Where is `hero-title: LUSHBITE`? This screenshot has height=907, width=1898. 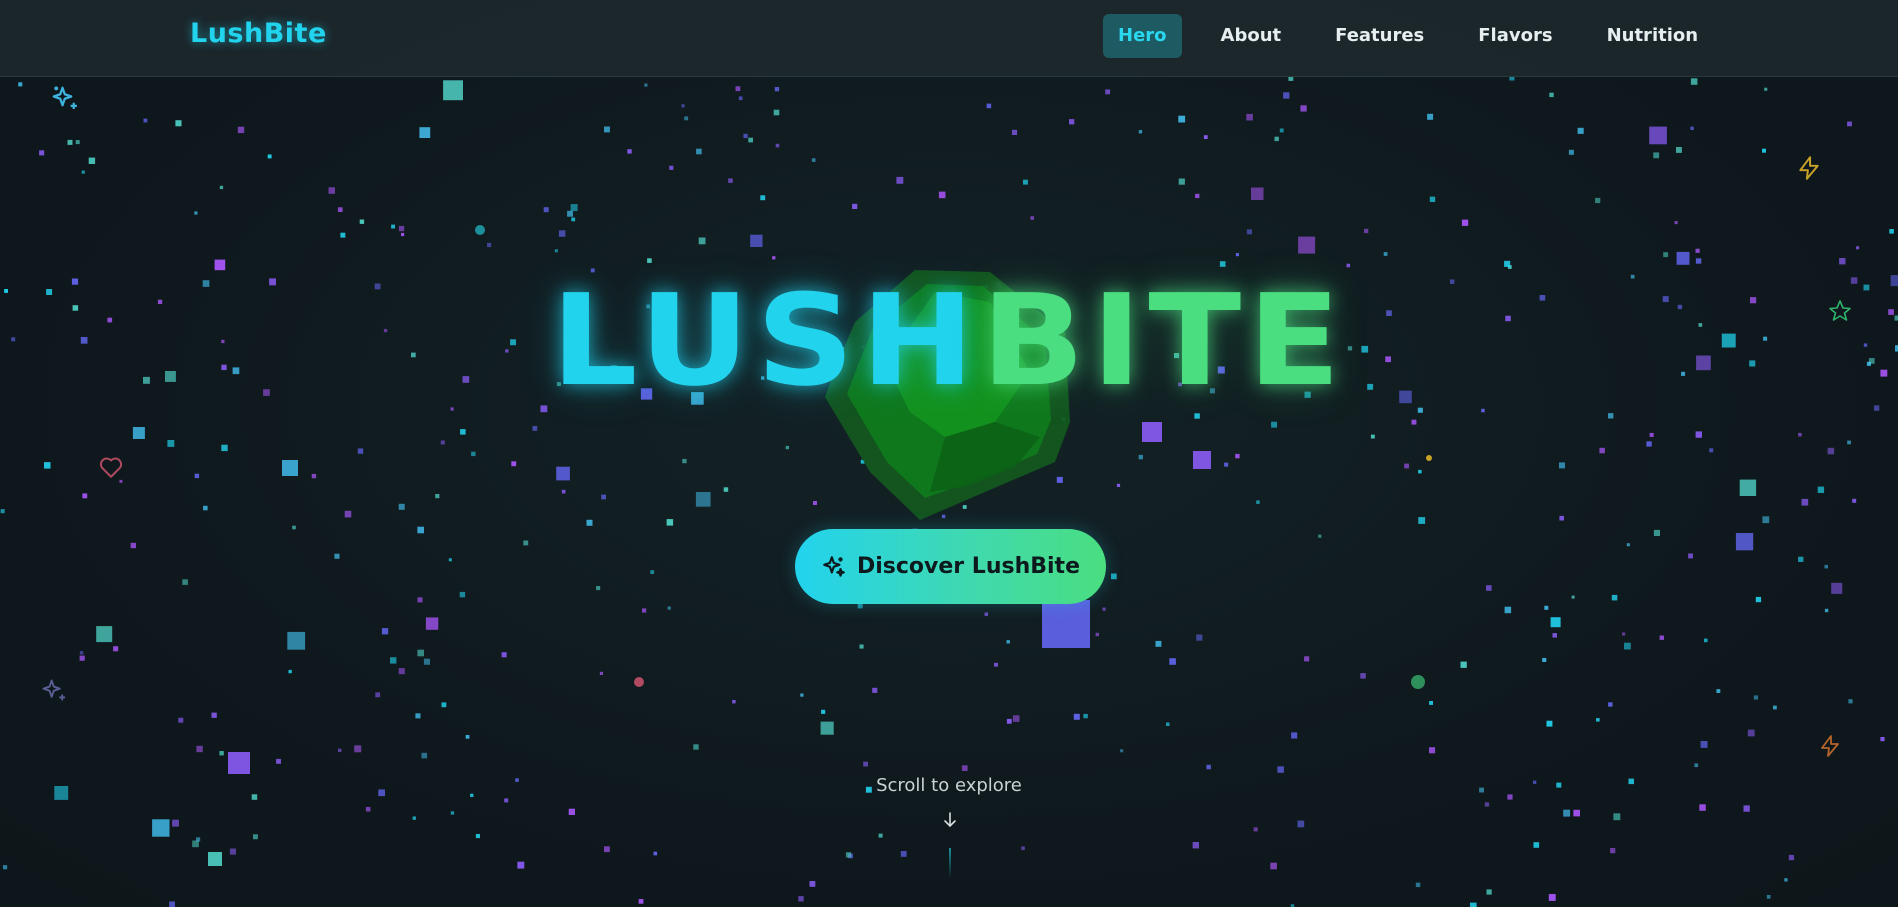
hero-title: LUSHBITE is located at coordinates (949, 341).